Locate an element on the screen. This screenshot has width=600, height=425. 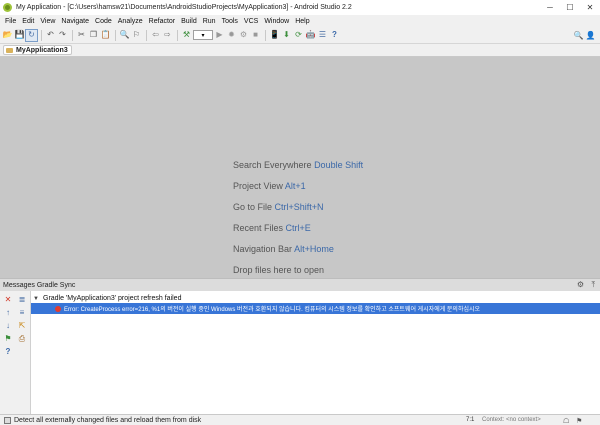
toolbar-right: 🔍 👤 is located at coordinates (585, 35).